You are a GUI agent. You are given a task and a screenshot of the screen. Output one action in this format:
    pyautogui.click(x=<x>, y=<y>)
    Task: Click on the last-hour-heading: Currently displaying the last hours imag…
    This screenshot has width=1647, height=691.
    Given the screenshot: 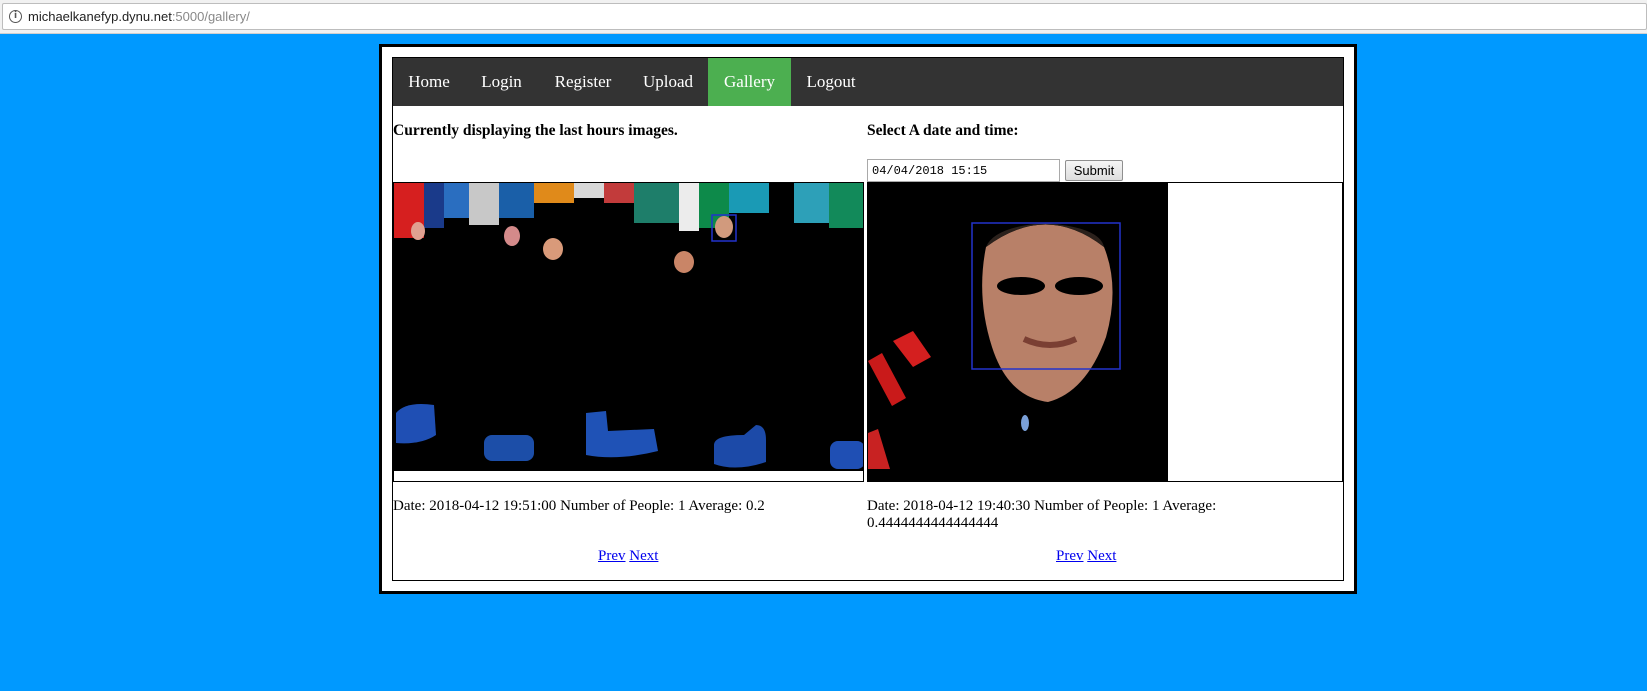 What is the action you would take?
    pyautogui.click(x=535, y=130)
    